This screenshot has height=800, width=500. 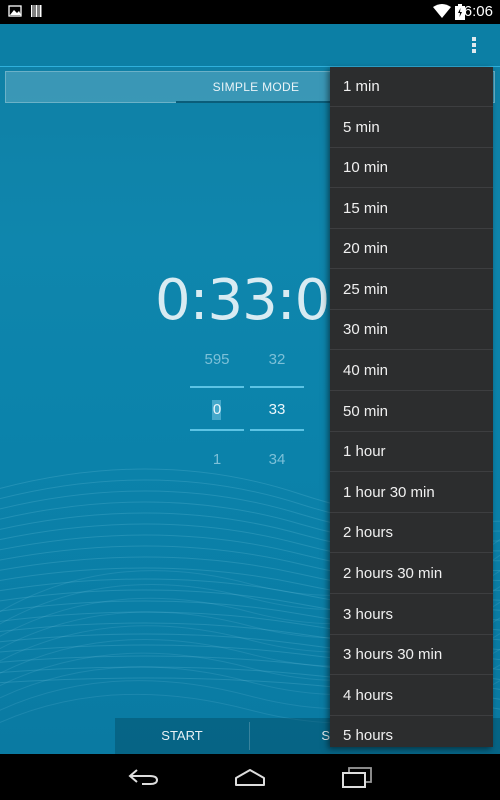 I want to click on back-icon, so click(x=144, y=777).